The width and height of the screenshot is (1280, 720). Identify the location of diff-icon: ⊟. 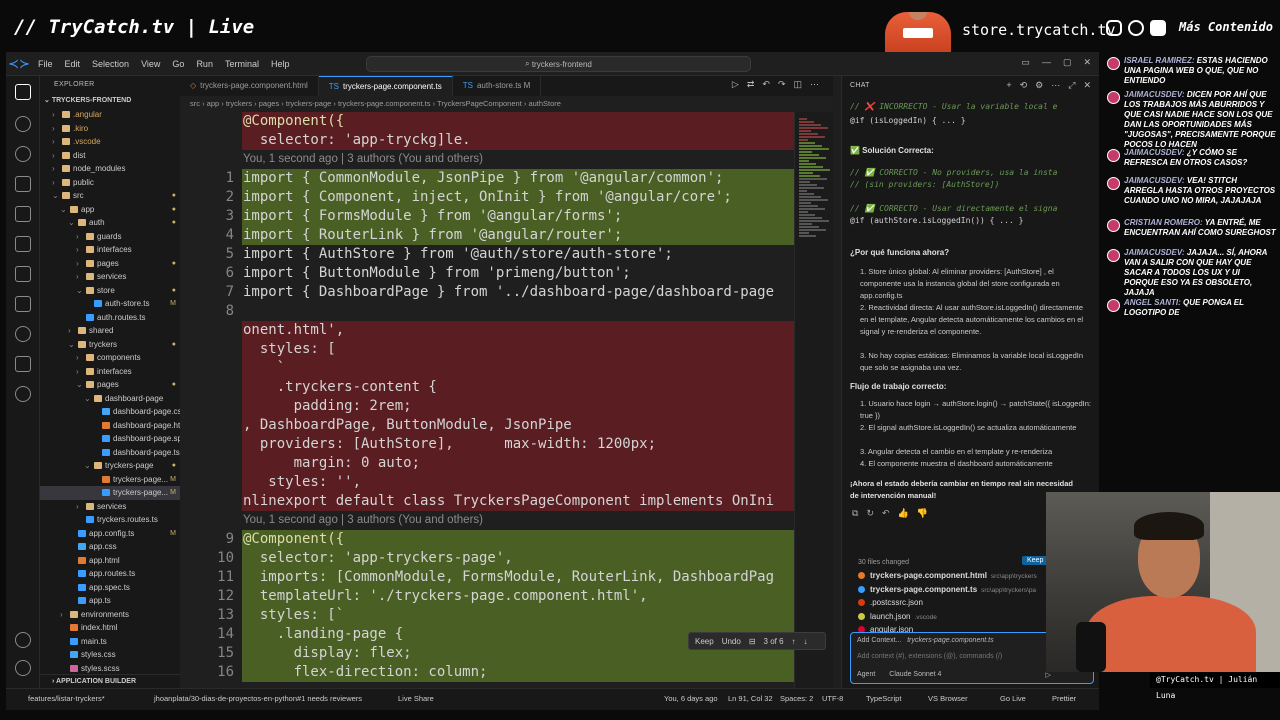
(752, 641).